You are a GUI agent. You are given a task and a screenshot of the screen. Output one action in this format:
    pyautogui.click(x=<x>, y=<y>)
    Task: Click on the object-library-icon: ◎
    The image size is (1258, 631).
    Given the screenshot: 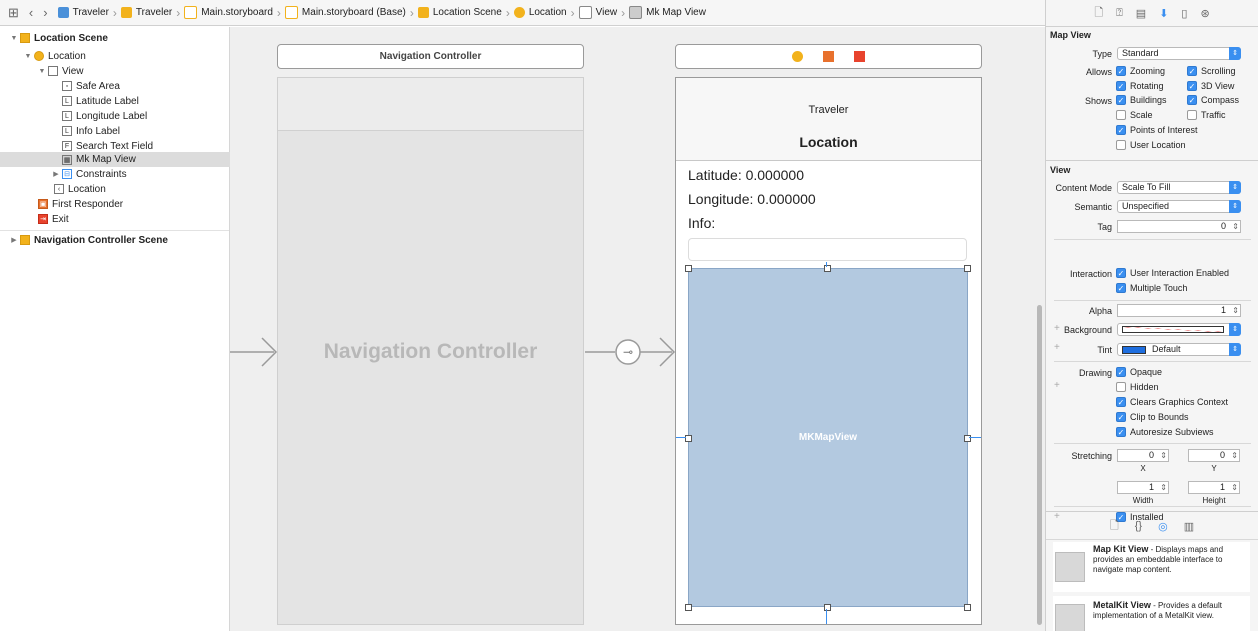 What is the action you would take?
    pyautogui.click(x=1163, y=526)
    